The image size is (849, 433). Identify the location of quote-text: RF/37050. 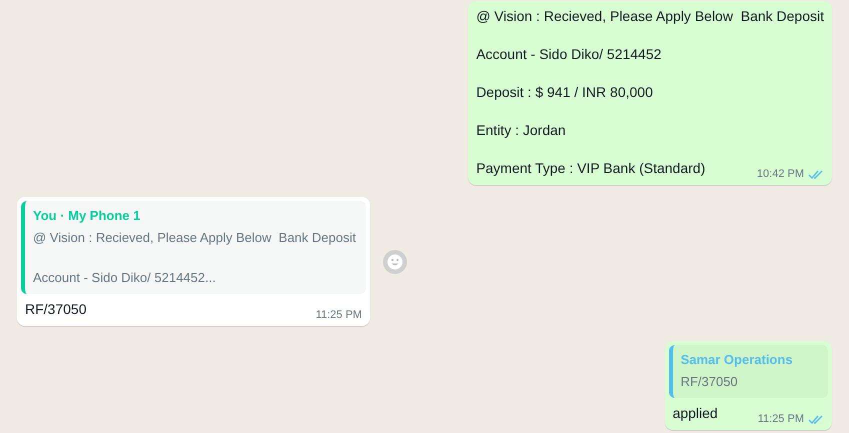
(709, 382).